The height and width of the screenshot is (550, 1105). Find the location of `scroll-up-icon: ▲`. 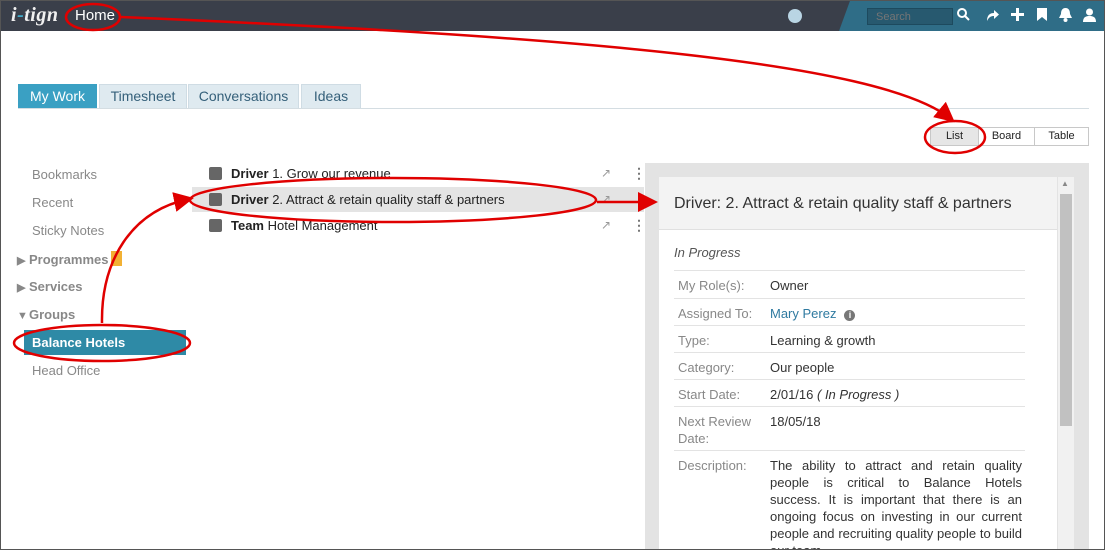

scroll-up-icon: ▲ is located at coordinates (1065, 183).